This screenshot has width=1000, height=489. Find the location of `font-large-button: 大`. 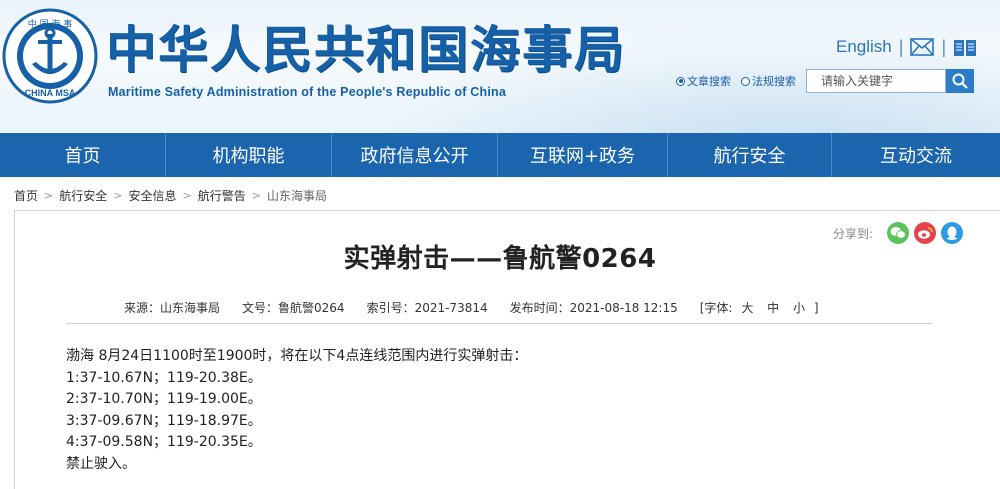

font-large-button: 大 is located at coordinates (747, 308).